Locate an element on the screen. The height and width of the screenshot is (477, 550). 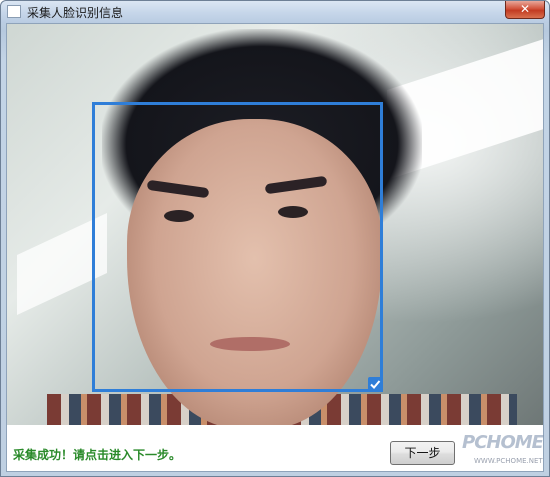
window-title: 采集人脸识别信息 is located at coordinates (75, 13).